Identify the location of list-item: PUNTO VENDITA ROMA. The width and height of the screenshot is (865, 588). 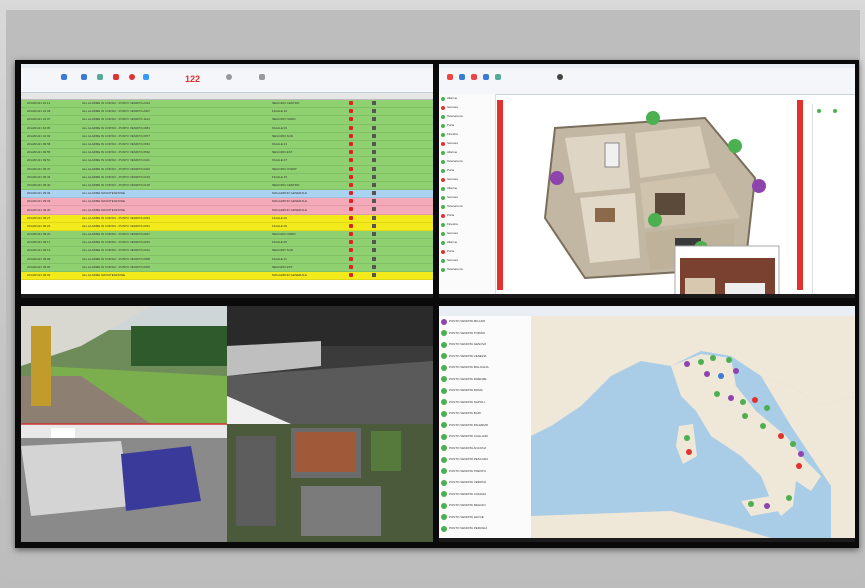
(485, 391).